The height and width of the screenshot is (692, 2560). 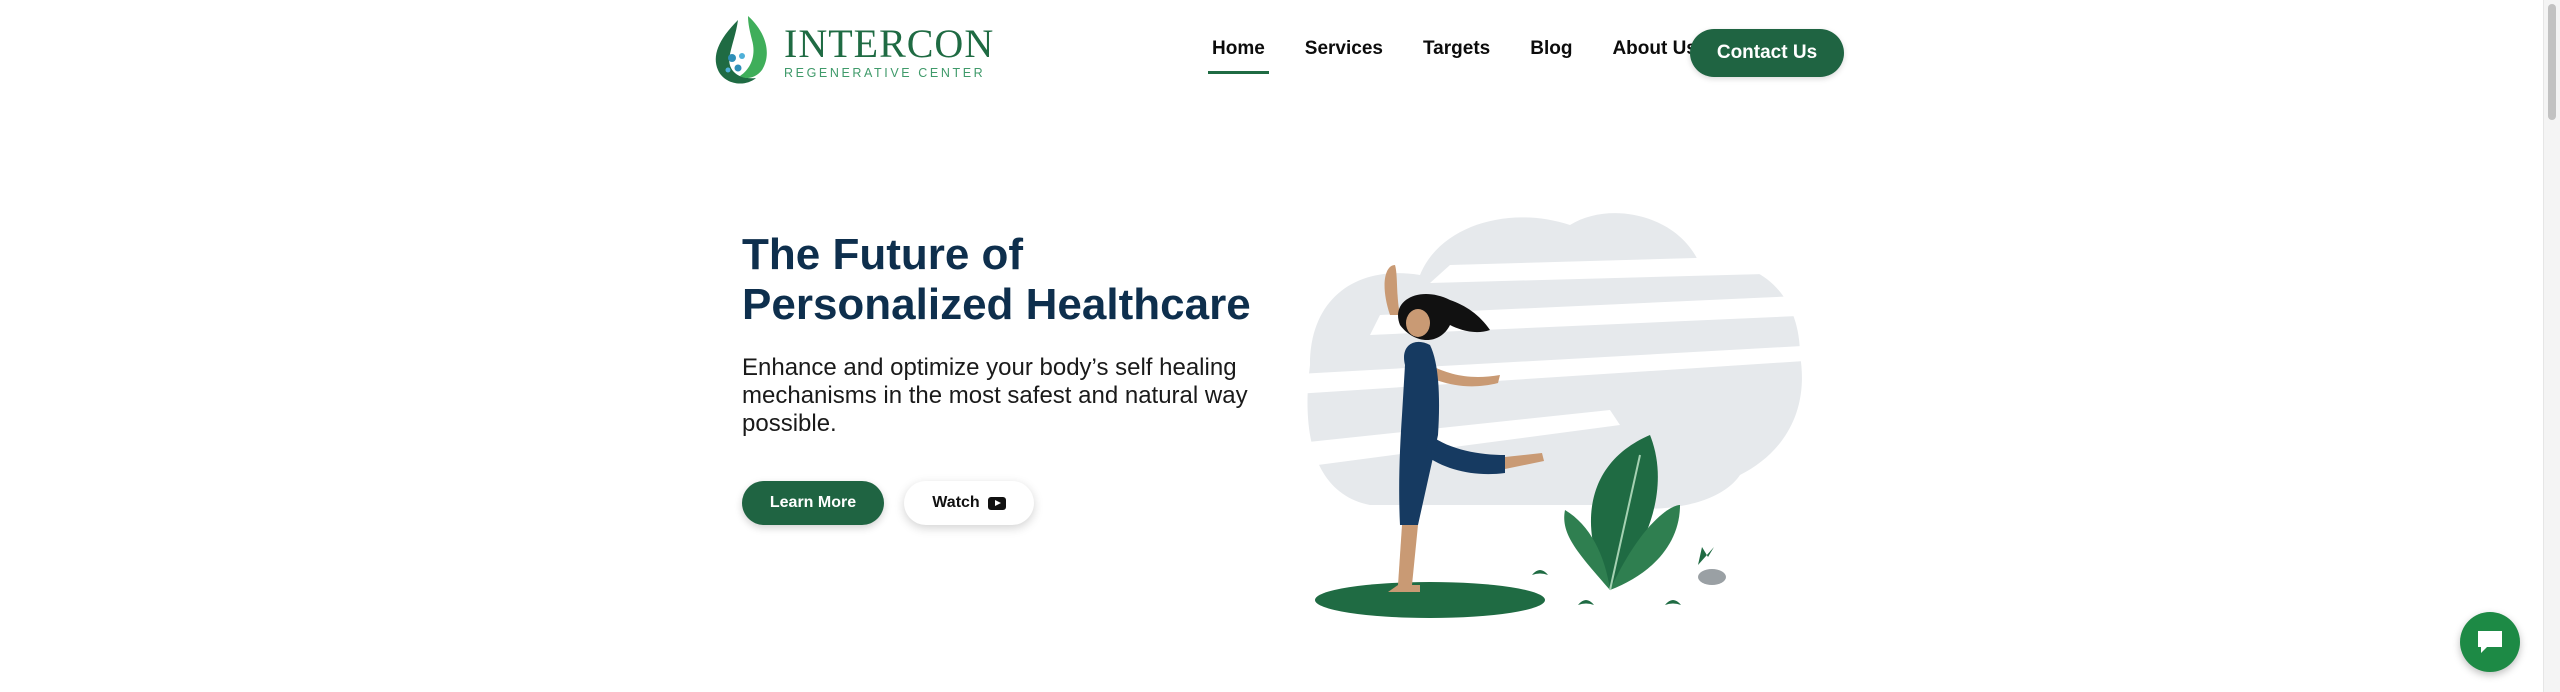 I want to click on brand-name: INTERCON, so click(x=889, y=43).